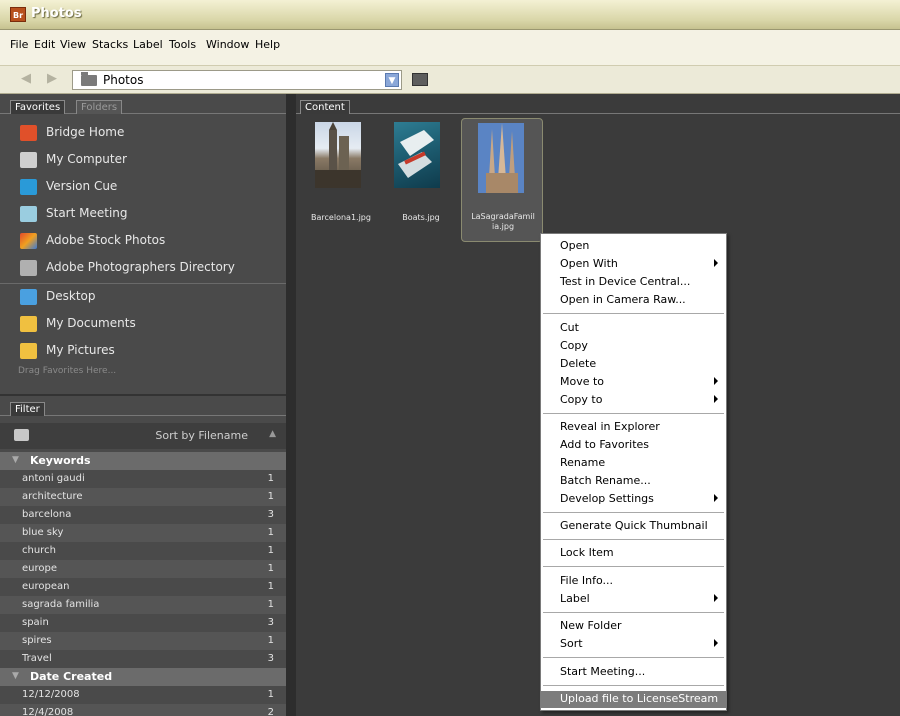  Describe the element at coordinates (633, 526) in the screenshot. I see `menu-item-generate-quick-thumbnail: Generate Quick Thumbnail` at that location.